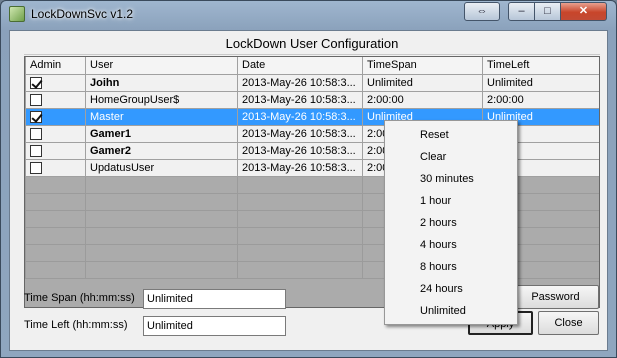  Describe the element at coordinates (521, 11) in the screenshot. I see `minimize-button: –` at that location.